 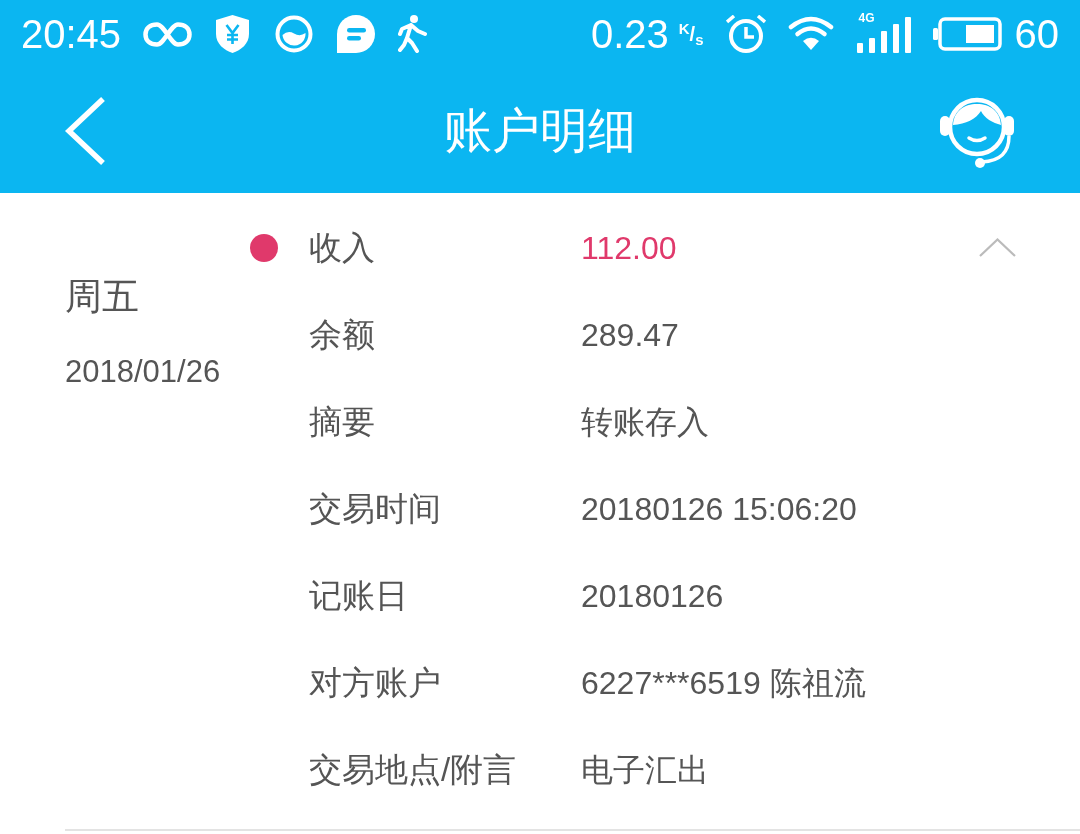 I want to click on field-value: 20180126 15:06:20, so click(x=719, y=508).